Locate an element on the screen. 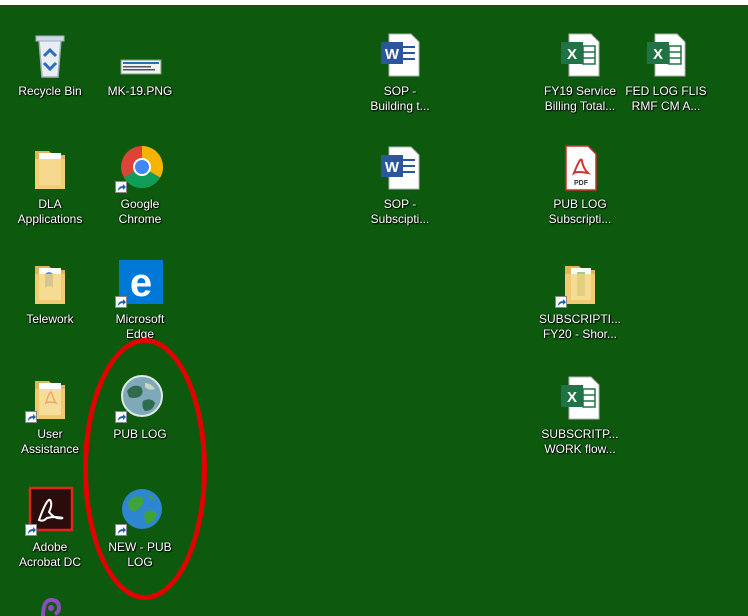 Image resolution: width=748 pixels, height=616 pixels. desktop-icon-label: DLA Applications is located at coordinates (50, 211).